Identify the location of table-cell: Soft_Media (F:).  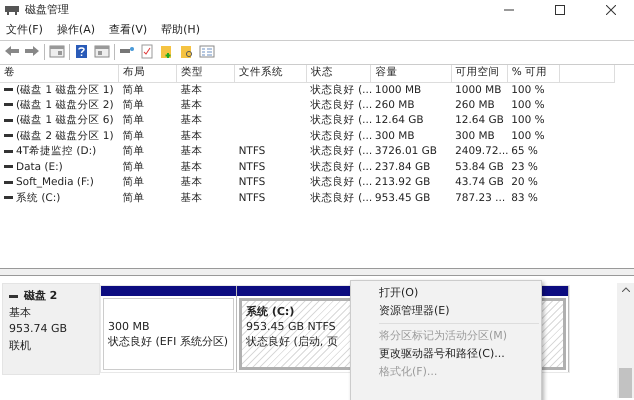
(55, 182).